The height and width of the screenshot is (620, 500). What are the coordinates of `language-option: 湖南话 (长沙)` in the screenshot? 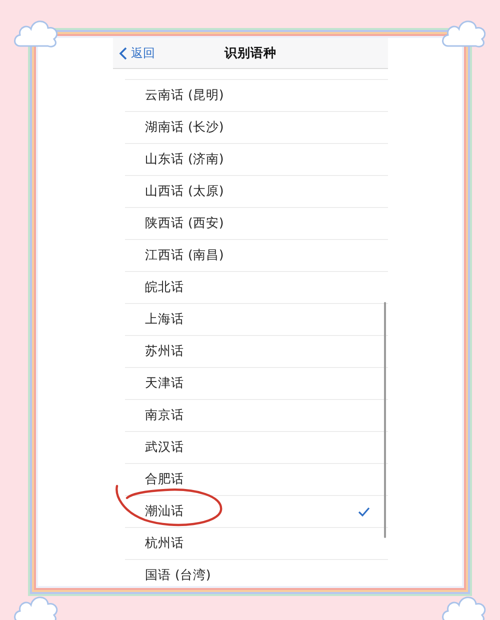 It's located at (256, 128).